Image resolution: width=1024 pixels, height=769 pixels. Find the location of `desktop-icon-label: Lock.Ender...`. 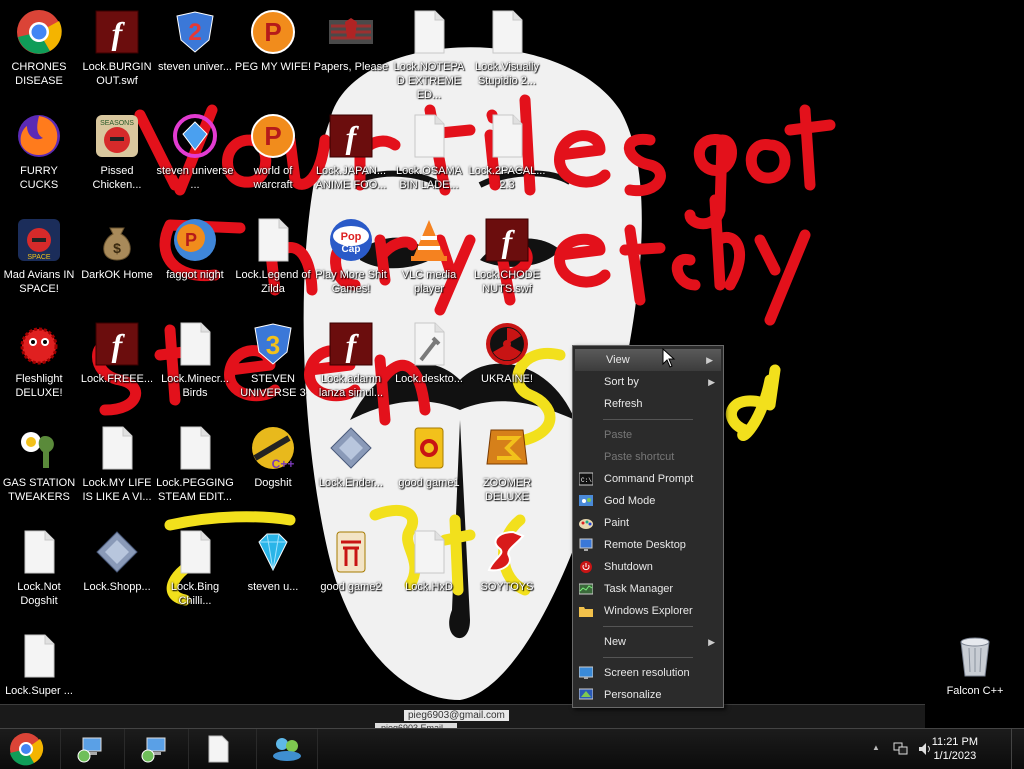

desktop-icon-label: Lock.Ender... is located at coordinates (351, 483).